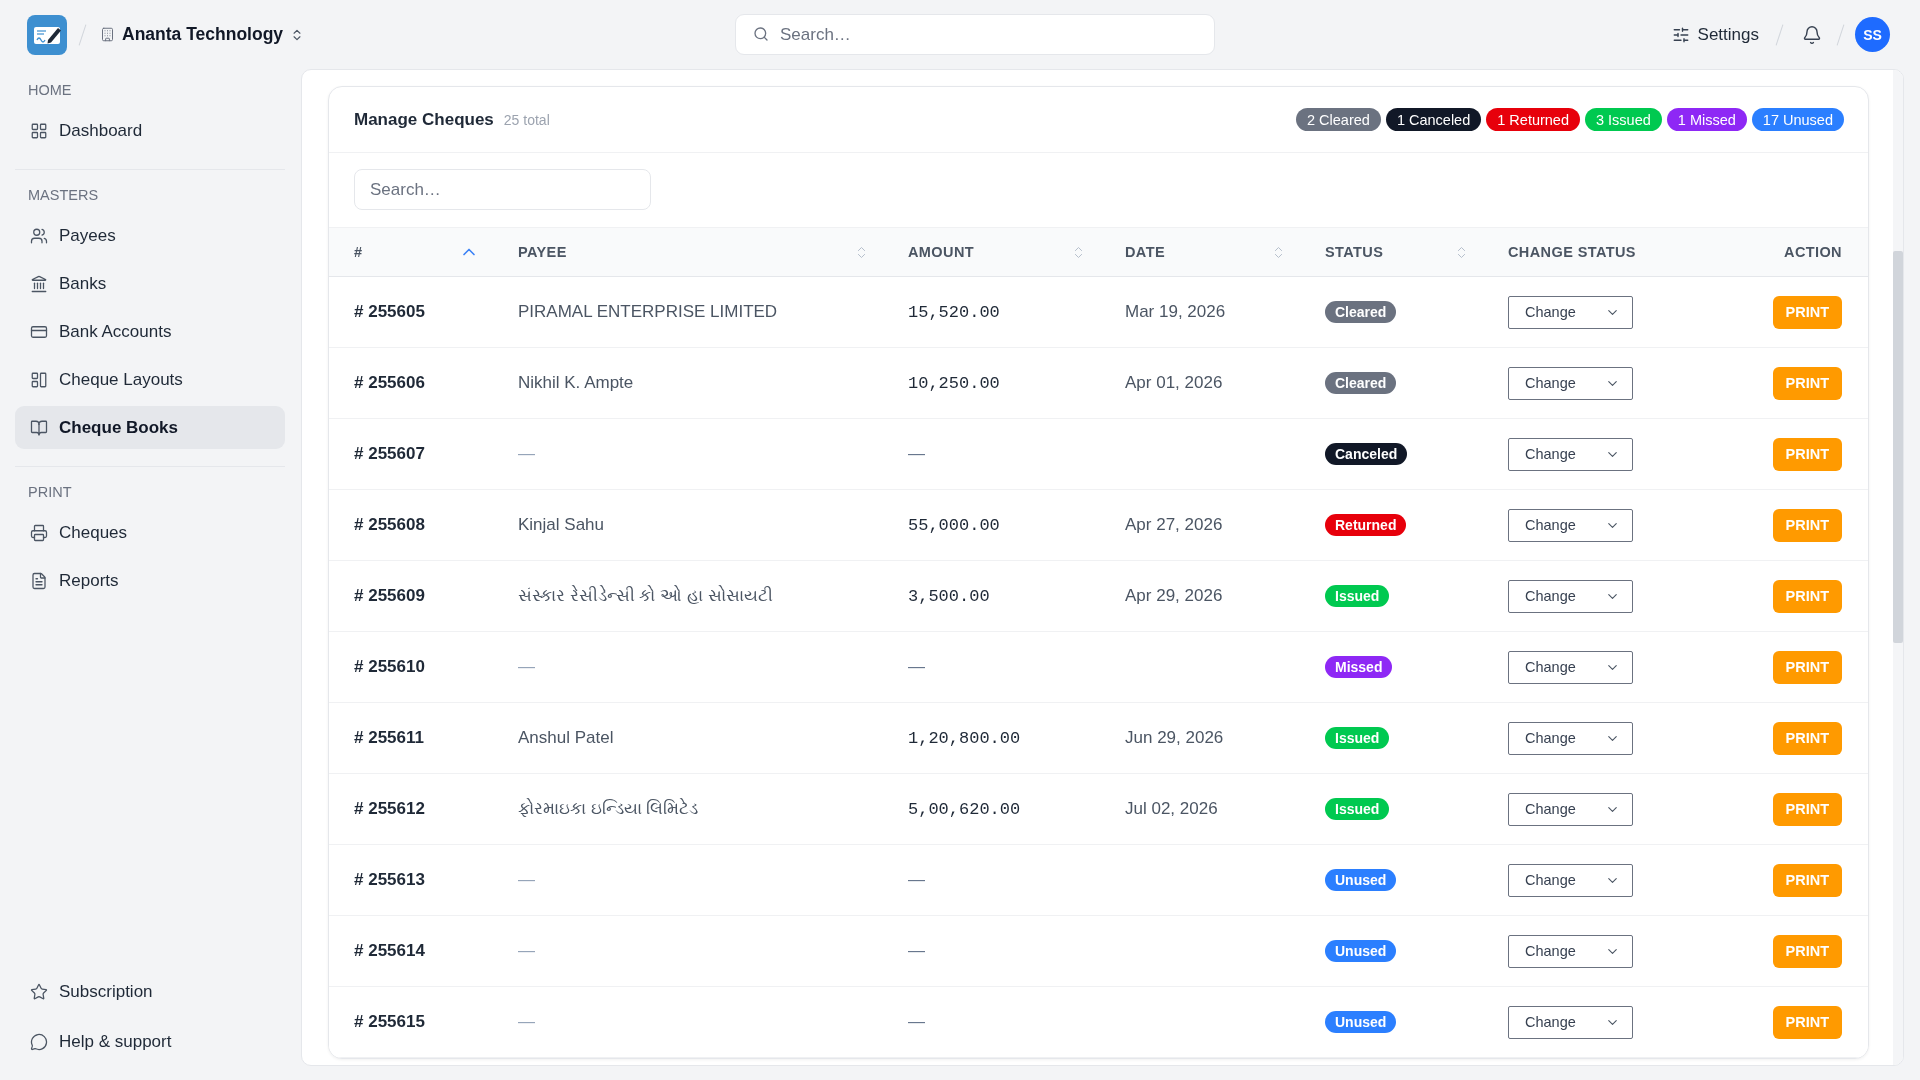 This screenshot has height=1080, width=1920. What do you see at coordinates (1898, 447) in the screenshot?
I see `scrollbar-thumb` at bounding box center [1898, 447].